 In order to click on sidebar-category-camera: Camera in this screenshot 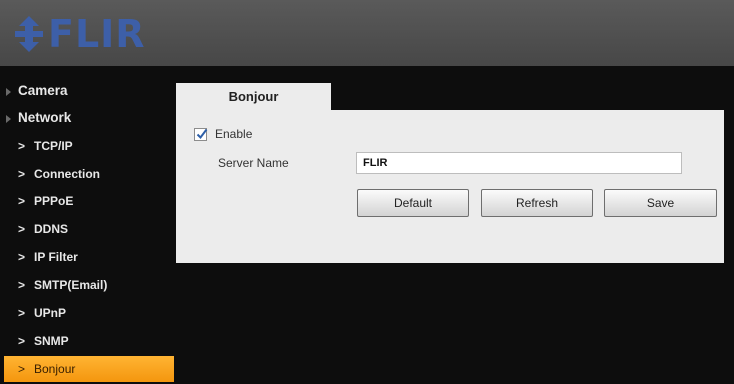, I will do `click(89, 91)`.